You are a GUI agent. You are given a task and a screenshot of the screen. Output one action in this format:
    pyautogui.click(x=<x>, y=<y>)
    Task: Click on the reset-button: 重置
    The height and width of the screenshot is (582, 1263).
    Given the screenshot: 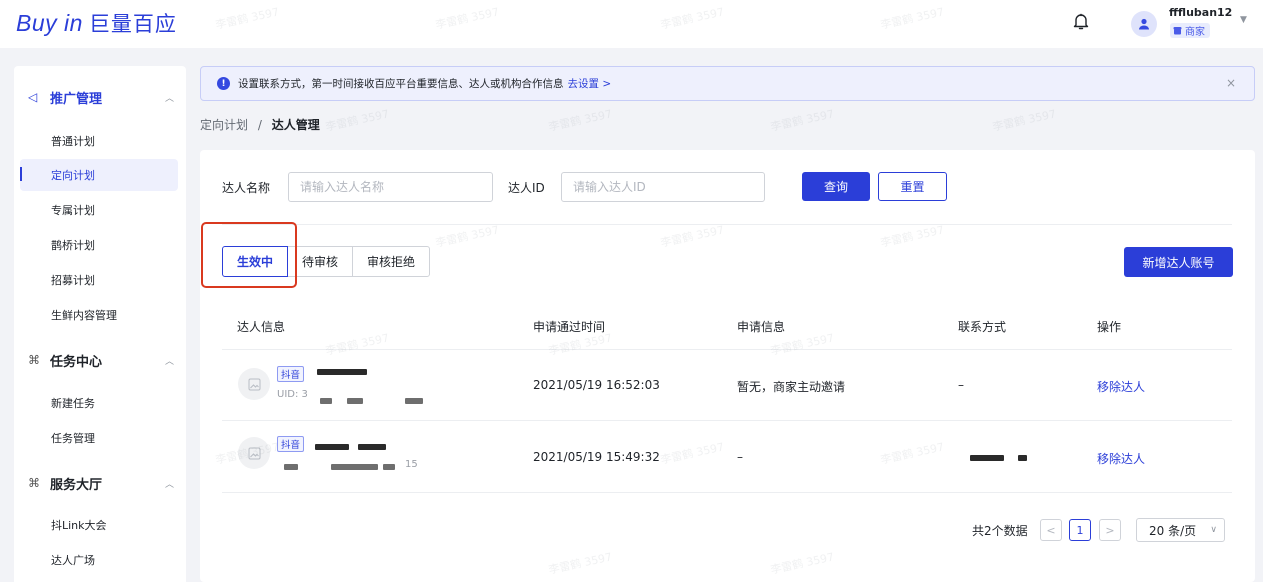 What is the action you would take?
    pyautogui.click(x=912, y=186)
    